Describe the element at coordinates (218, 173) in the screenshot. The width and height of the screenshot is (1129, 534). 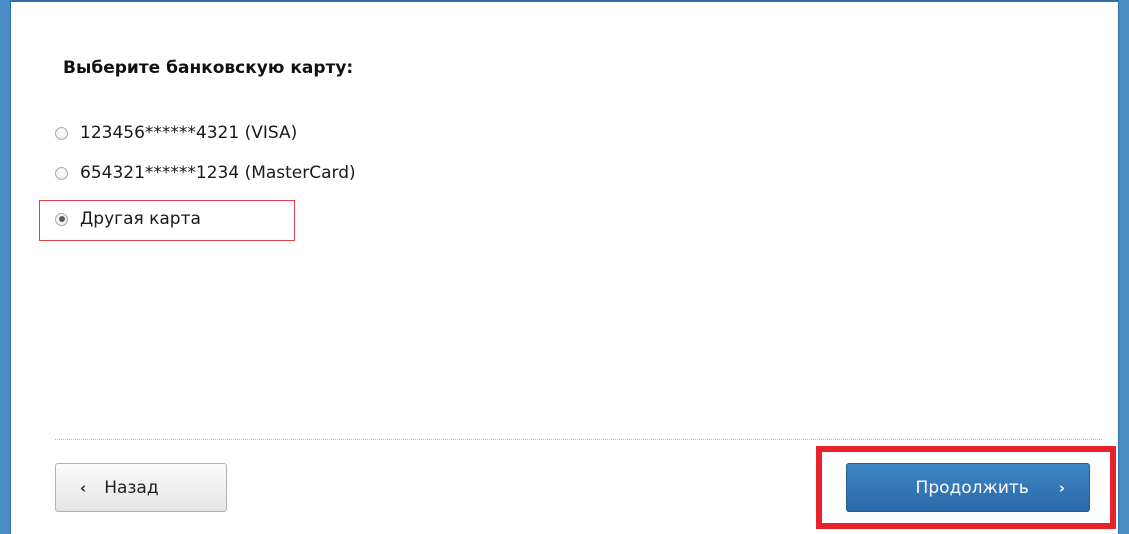
I see `card-option-label: 654321******1234 (MasterCard)` at that location.